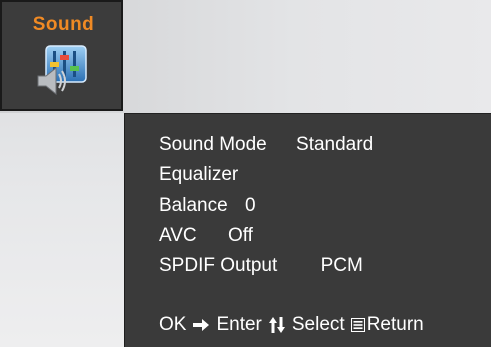 The height and width of the screenshot is (347, 491). What do you see at coordinates (218, 265) in the screenshot?
I see `menu-item-label: SPDIF Output` at bounding box center [218, 265].